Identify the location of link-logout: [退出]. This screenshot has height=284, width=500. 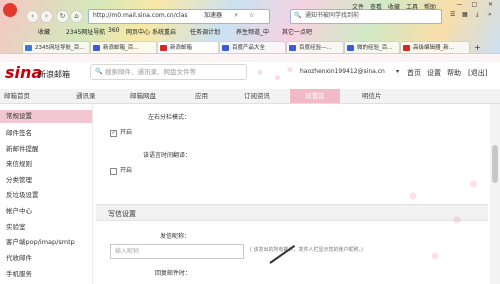
(477, 73).